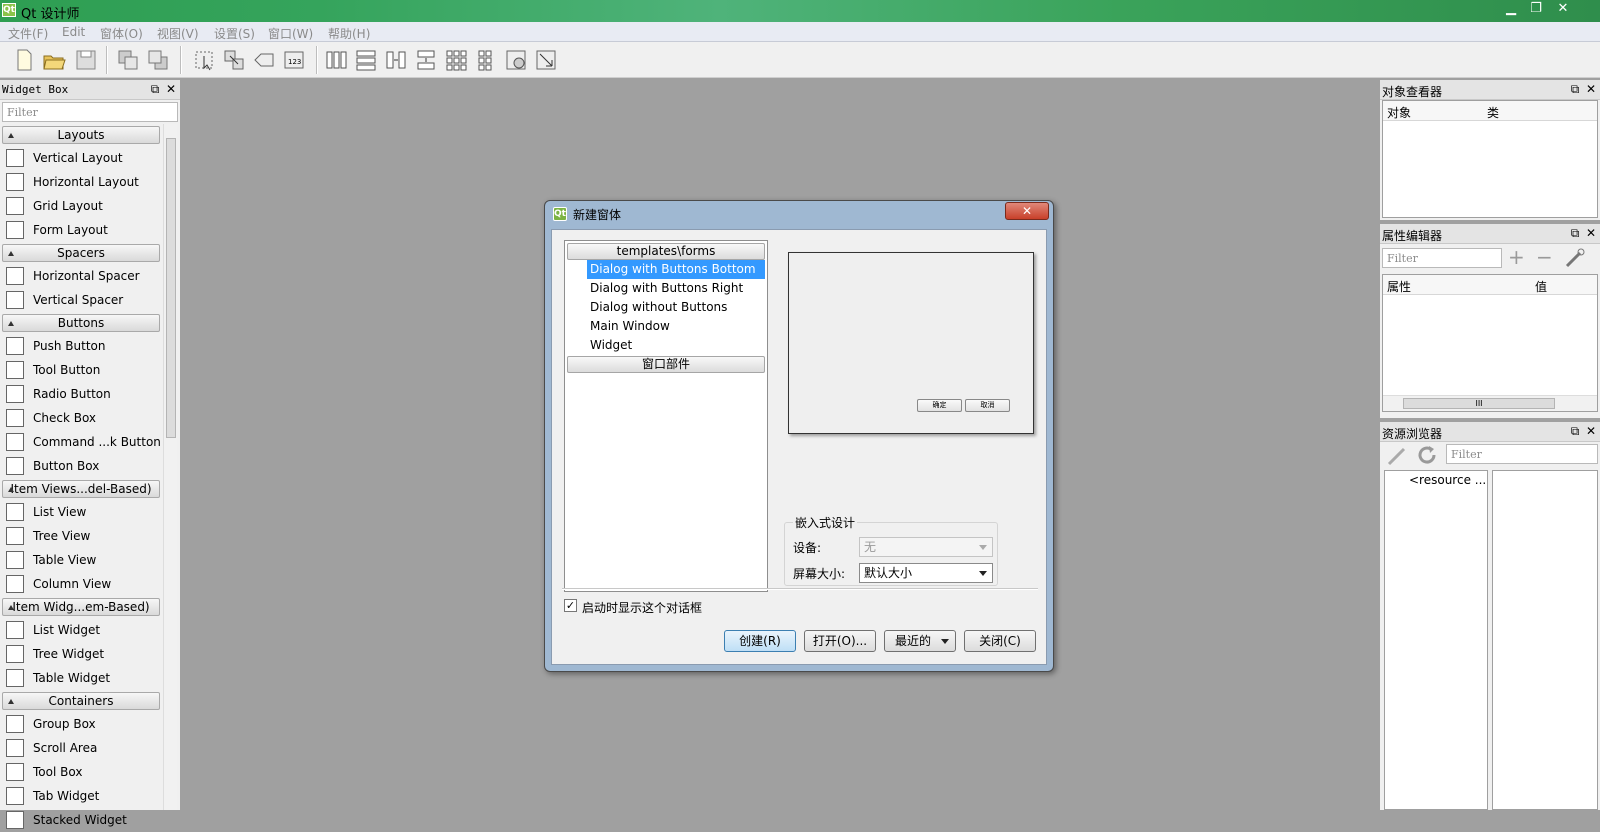 The width and height of the screenshot is (1600, 832). Describe the element at coordinates (81, 489) in the screenshot. I see `widget-category-header: Item Views...del-Based)` at that location.